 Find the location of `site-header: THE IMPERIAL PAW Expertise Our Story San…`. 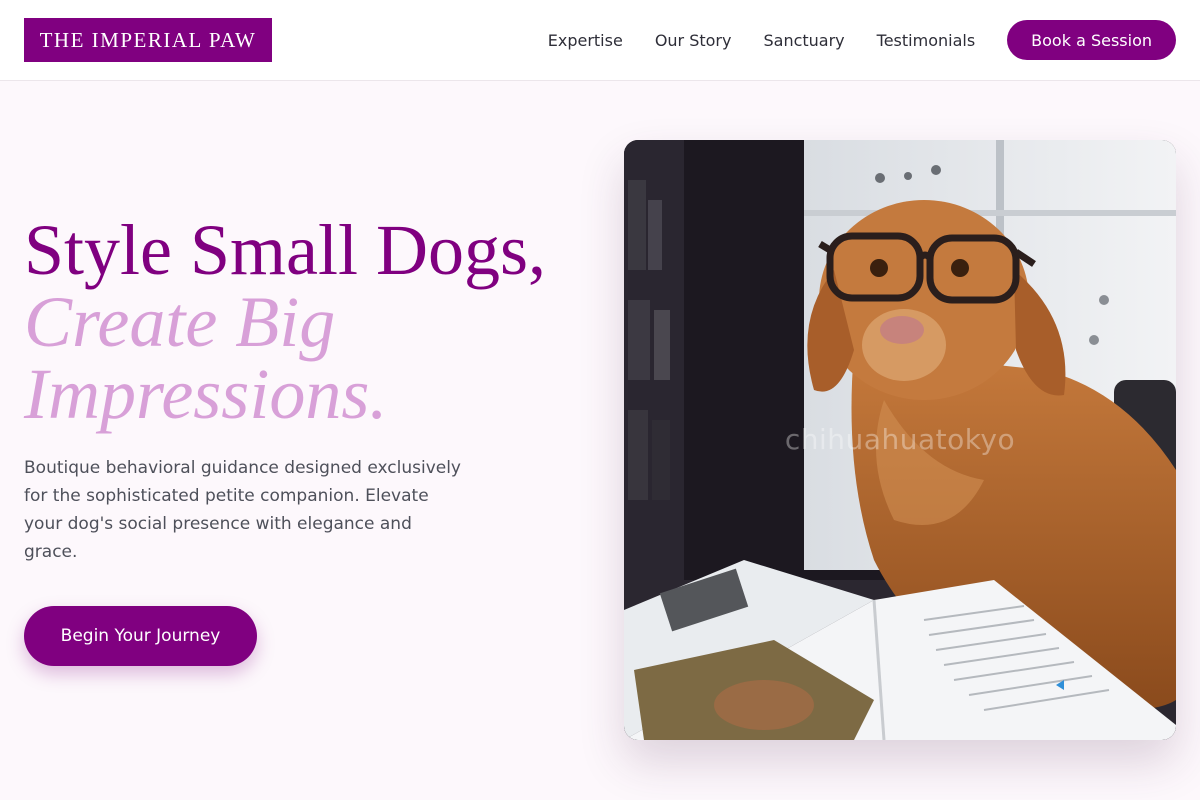

site-header: THE IMPERIAL PAW Expertise Our Story San… is located at coordinates (600, 40).